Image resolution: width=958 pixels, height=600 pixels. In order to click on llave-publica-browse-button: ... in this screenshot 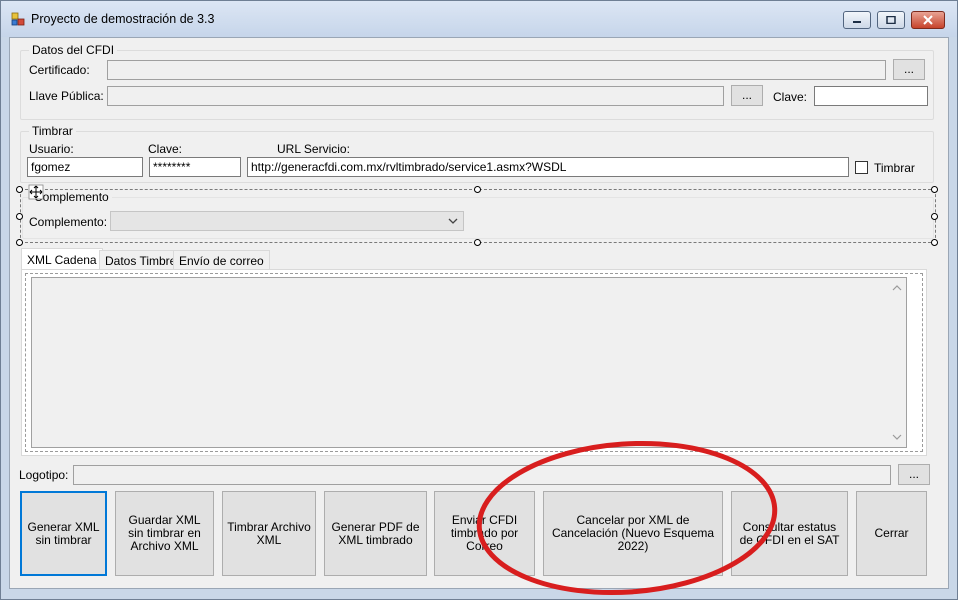, I will do `click(747, 95)`.